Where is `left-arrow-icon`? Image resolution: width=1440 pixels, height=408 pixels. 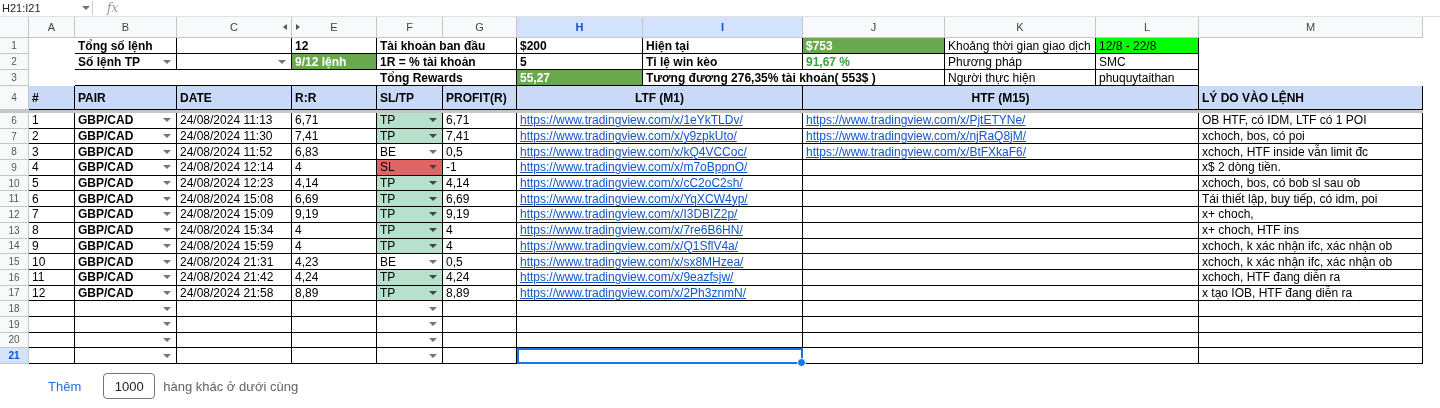
left-arrow-icon is located at coordinates (285, 27).